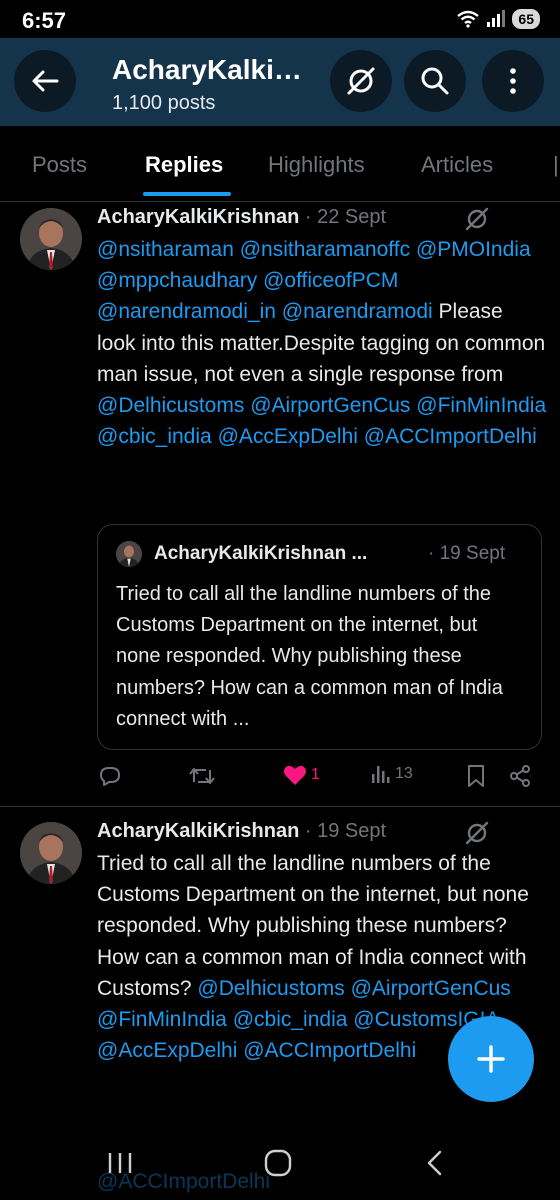 The height and width of the screenshot is (1200, 560). I want to click on tweet-date: · 19 Sept, so click(345, 831).